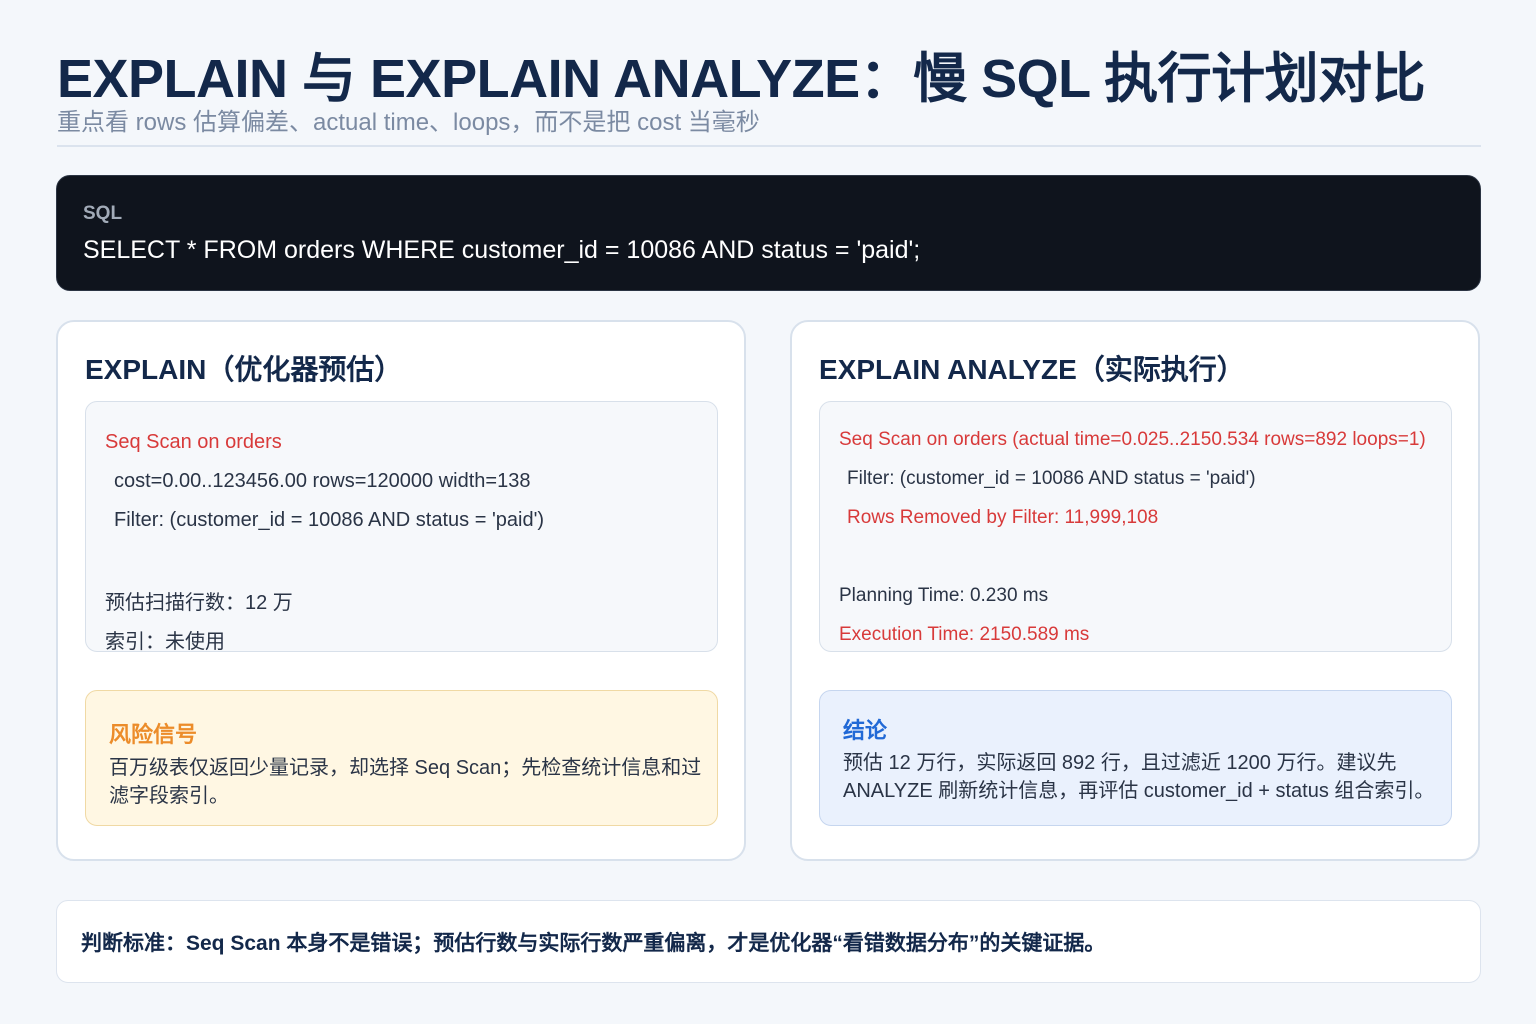  Describe the element at coordinates (944, 595) in the screenshot. I see `planning-time-line: Planning Time: 0.230 ms` at that location.